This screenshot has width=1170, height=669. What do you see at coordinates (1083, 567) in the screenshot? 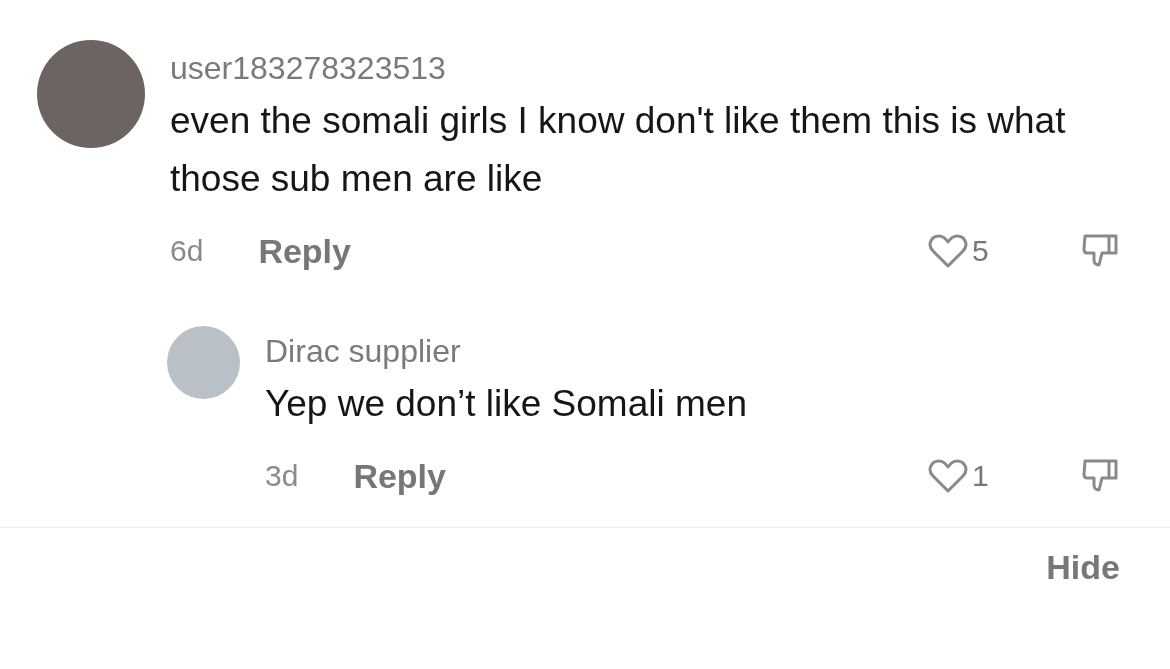
I see `hide-button: Hide` at bounding box center [1083, 567].